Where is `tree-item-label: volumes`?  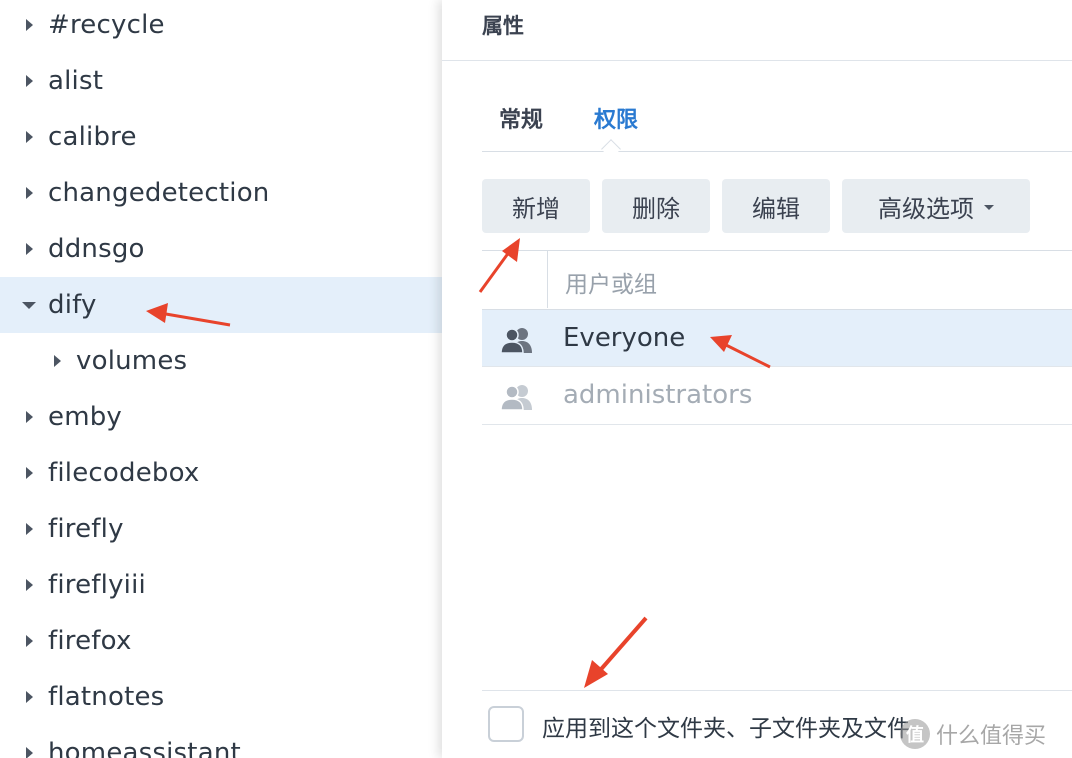
tree-item-label: volumes is located at coordinates (132, 361).